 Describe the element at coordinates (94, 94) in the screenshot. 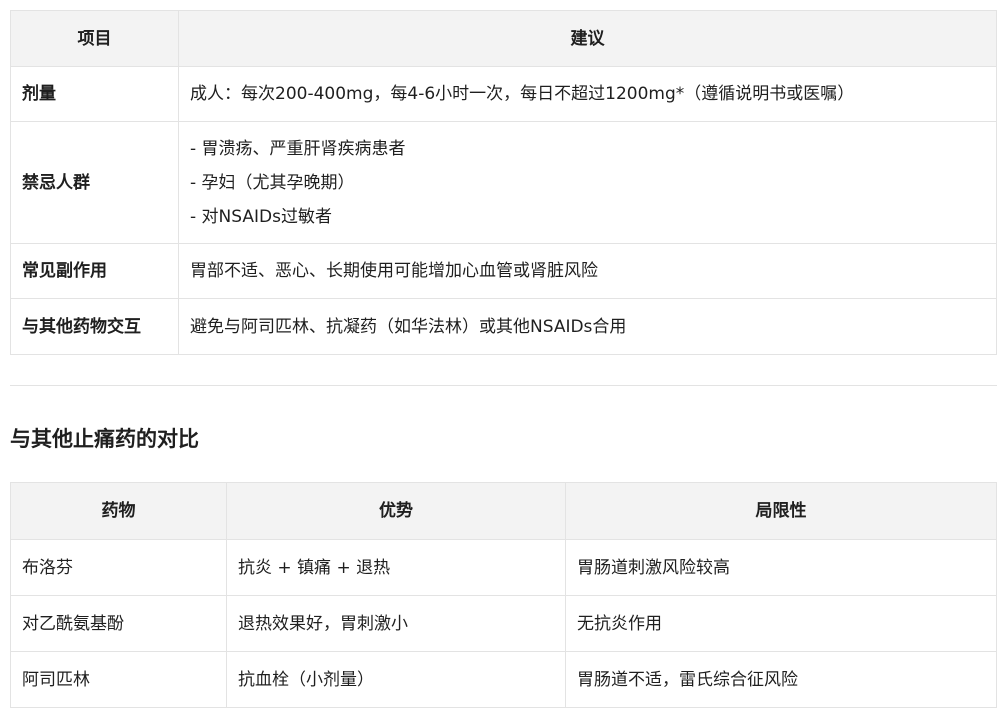

I see `row-label-dosage: 剂量` at that location.